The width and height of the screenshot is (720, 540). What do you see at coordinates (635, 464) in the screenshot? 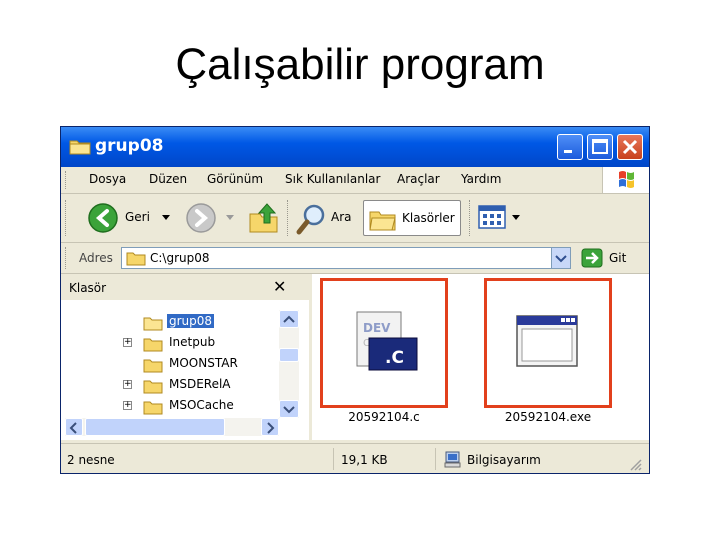
I see `resize-grip-icon` at bounding box center [635, 464].